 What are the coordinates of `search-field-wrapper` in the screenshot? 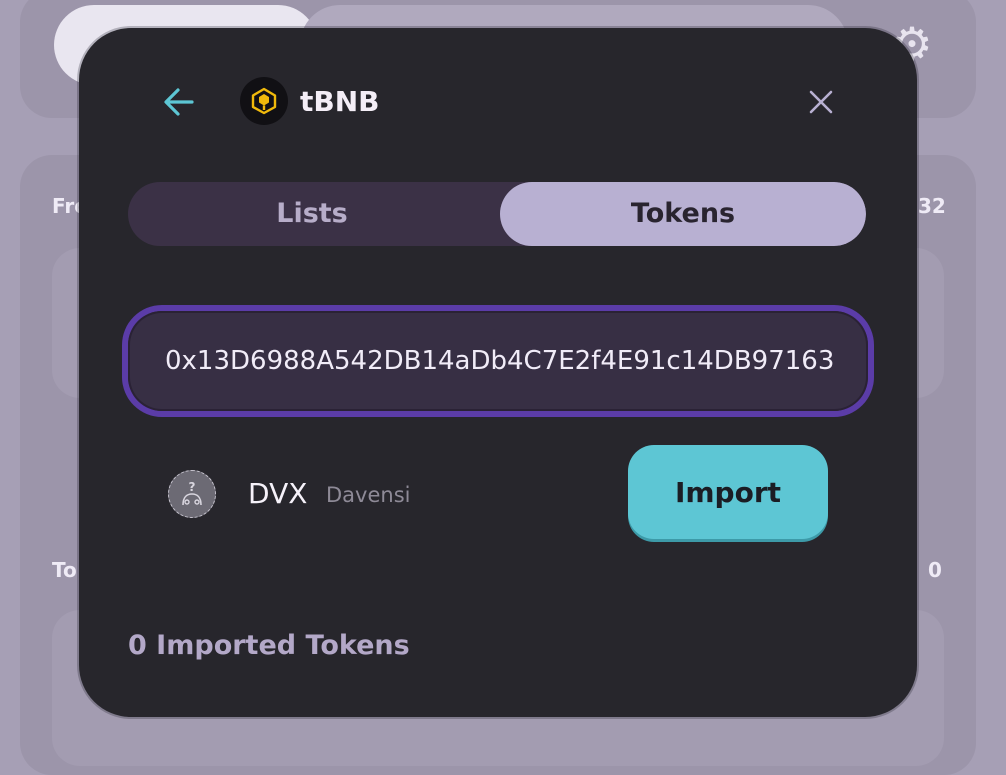 It's located at (498, 361).